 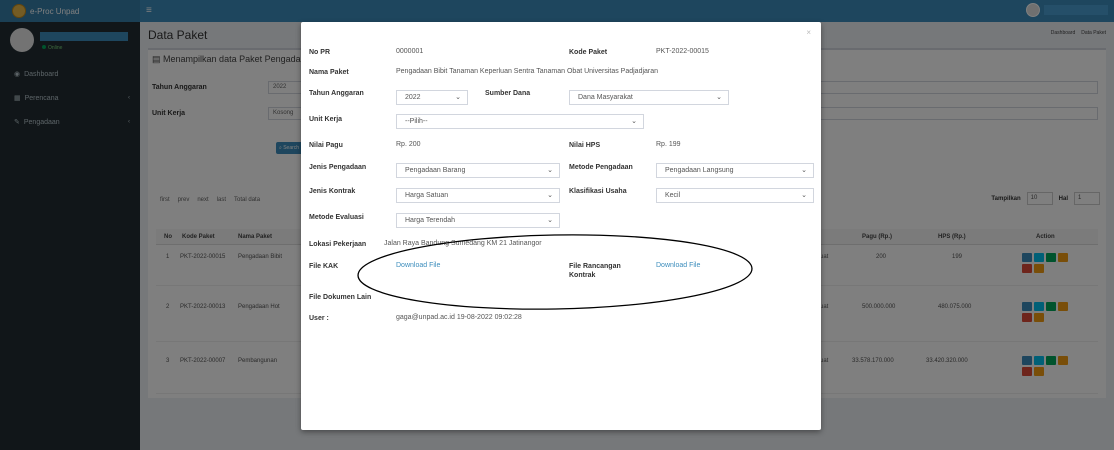 I want to click on klasifikasi-usaha-label: Klasifikasi Usaha, so click(x=598, y=191).